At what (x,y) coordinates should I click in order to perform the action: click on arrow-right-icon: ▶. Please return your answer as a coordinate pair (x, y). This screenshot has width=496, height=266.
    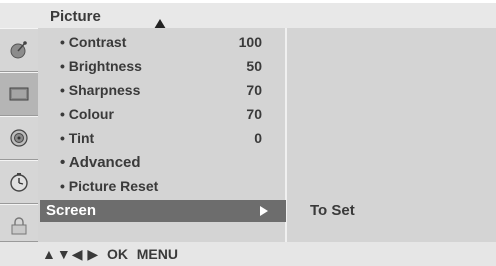
    Looking at the image, I should click on (93, 254).